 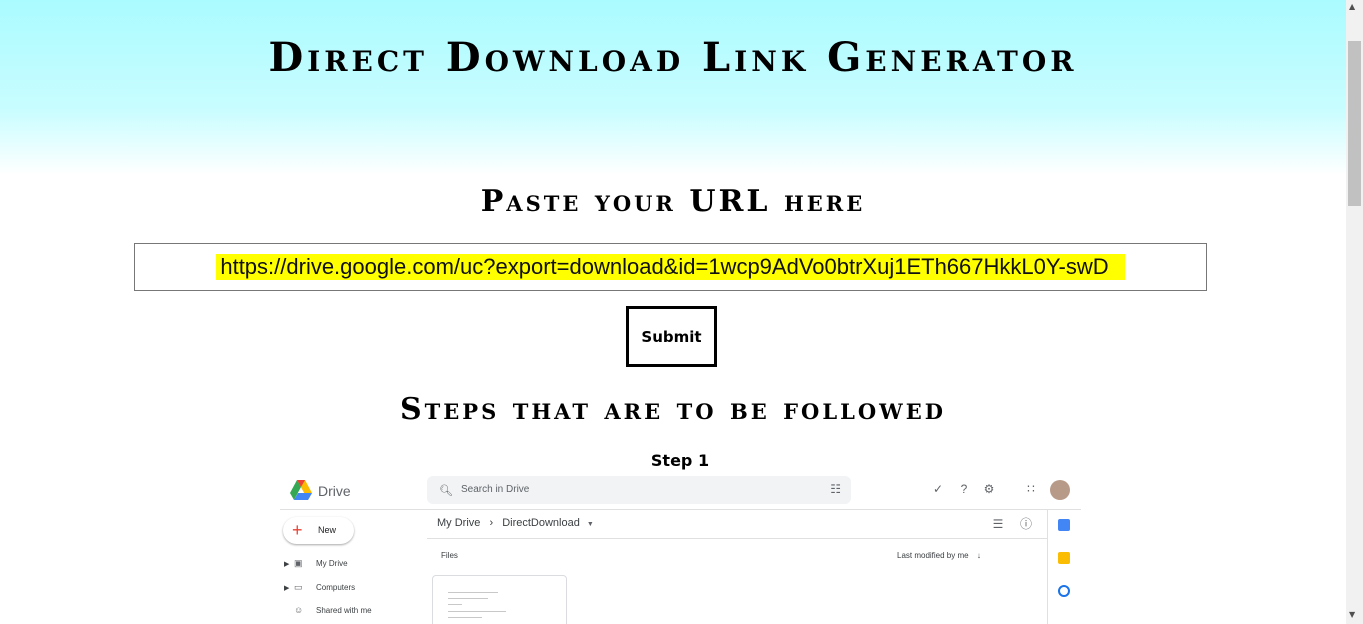 What do you see at coordinates (301, 490) in the screenshot?
I see `drive-logo-icon` at bounding box center [301, 490].